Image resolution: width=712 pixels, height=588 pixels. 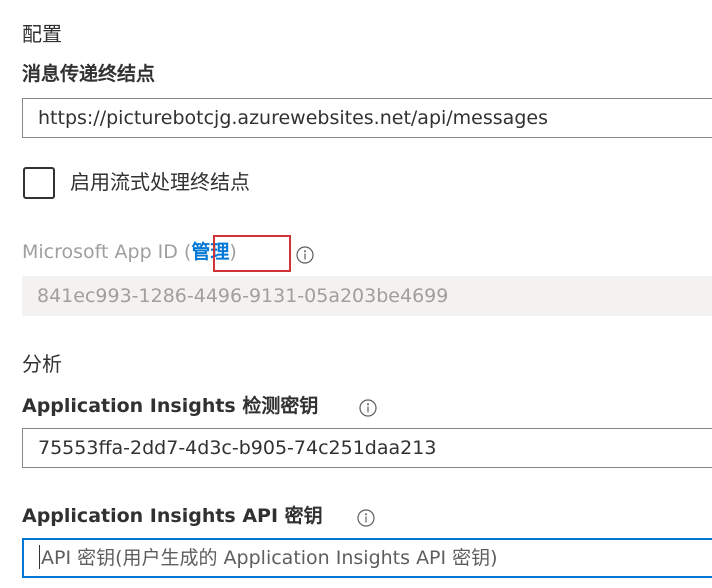 What do you see at coordinates (160, 182) in the screenshot?
I see `streaming-endpoint-label: 启用流式处理终结点` at bounding box center [160, 182].